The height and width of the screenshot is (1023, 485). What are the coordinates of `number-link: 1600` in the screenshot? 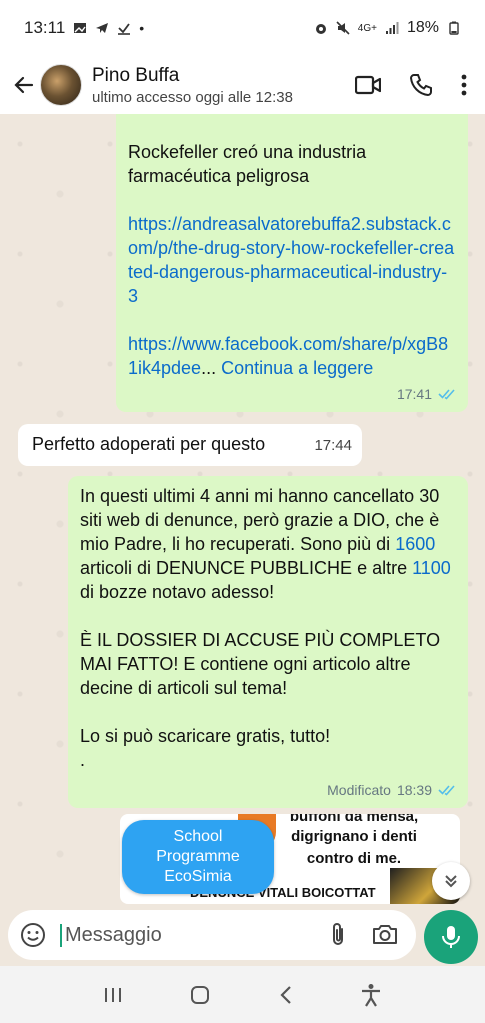 It's located at (415, 544).